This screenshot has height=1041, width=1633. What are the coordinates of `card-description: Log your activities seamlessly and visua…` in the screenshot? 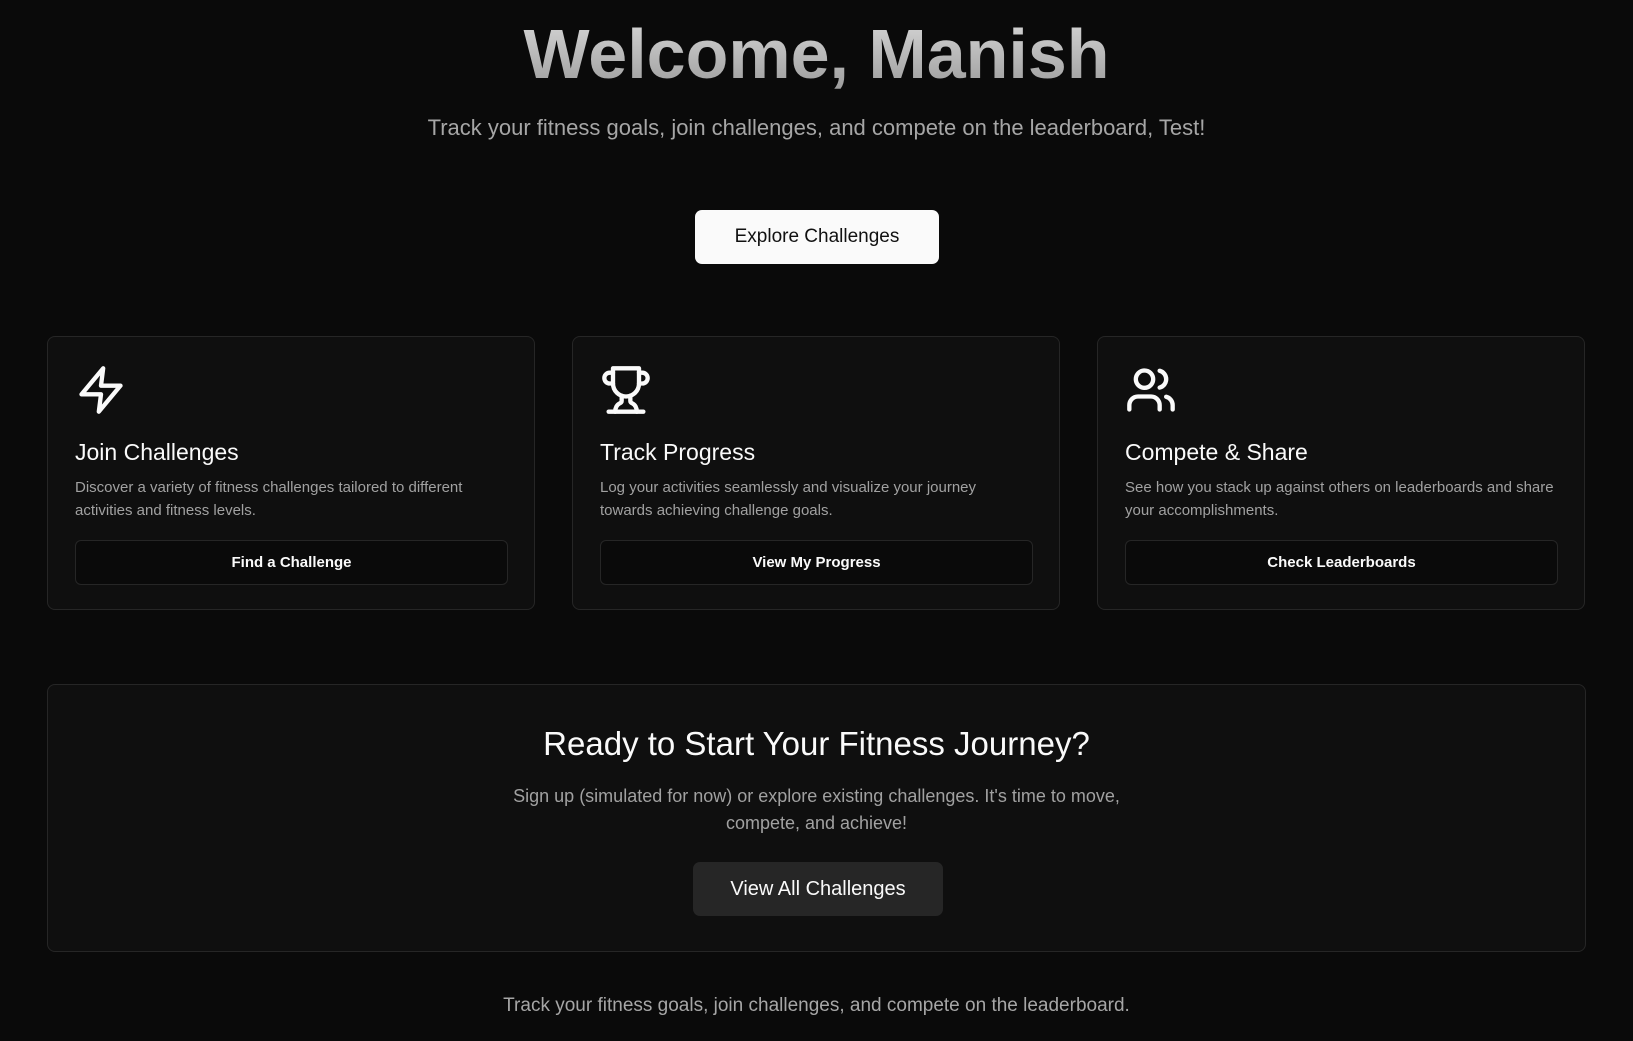 It's located at (788, 499).